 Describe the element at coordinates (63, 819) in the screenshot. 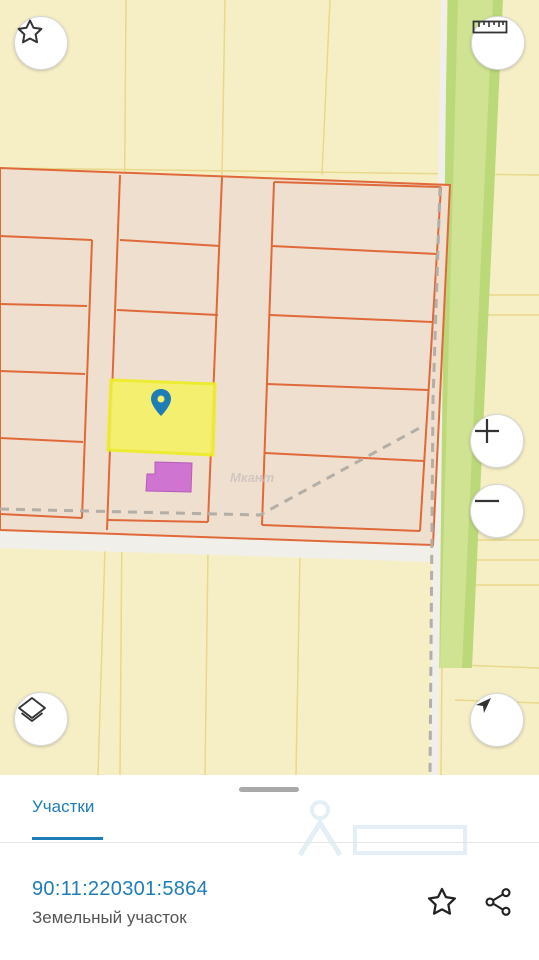

I see `tab-parcels: Участки` at that location.